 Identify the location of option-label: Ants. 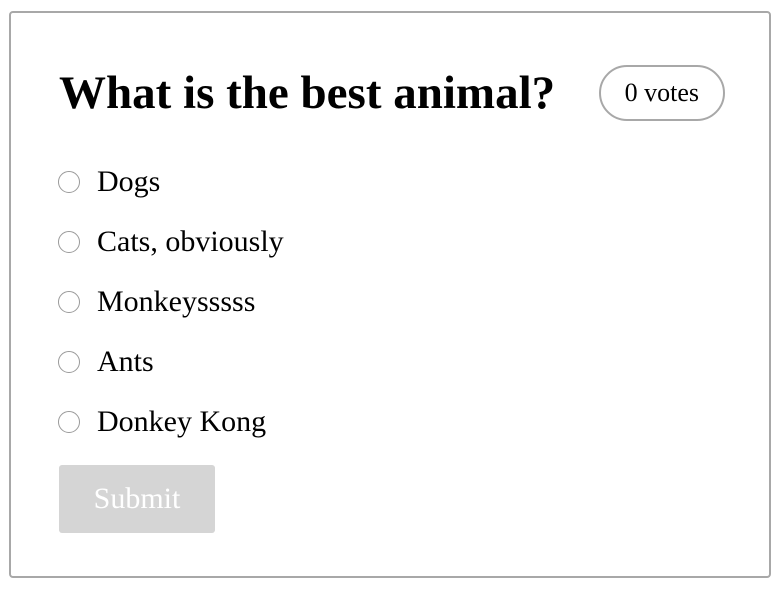
(125, 361).